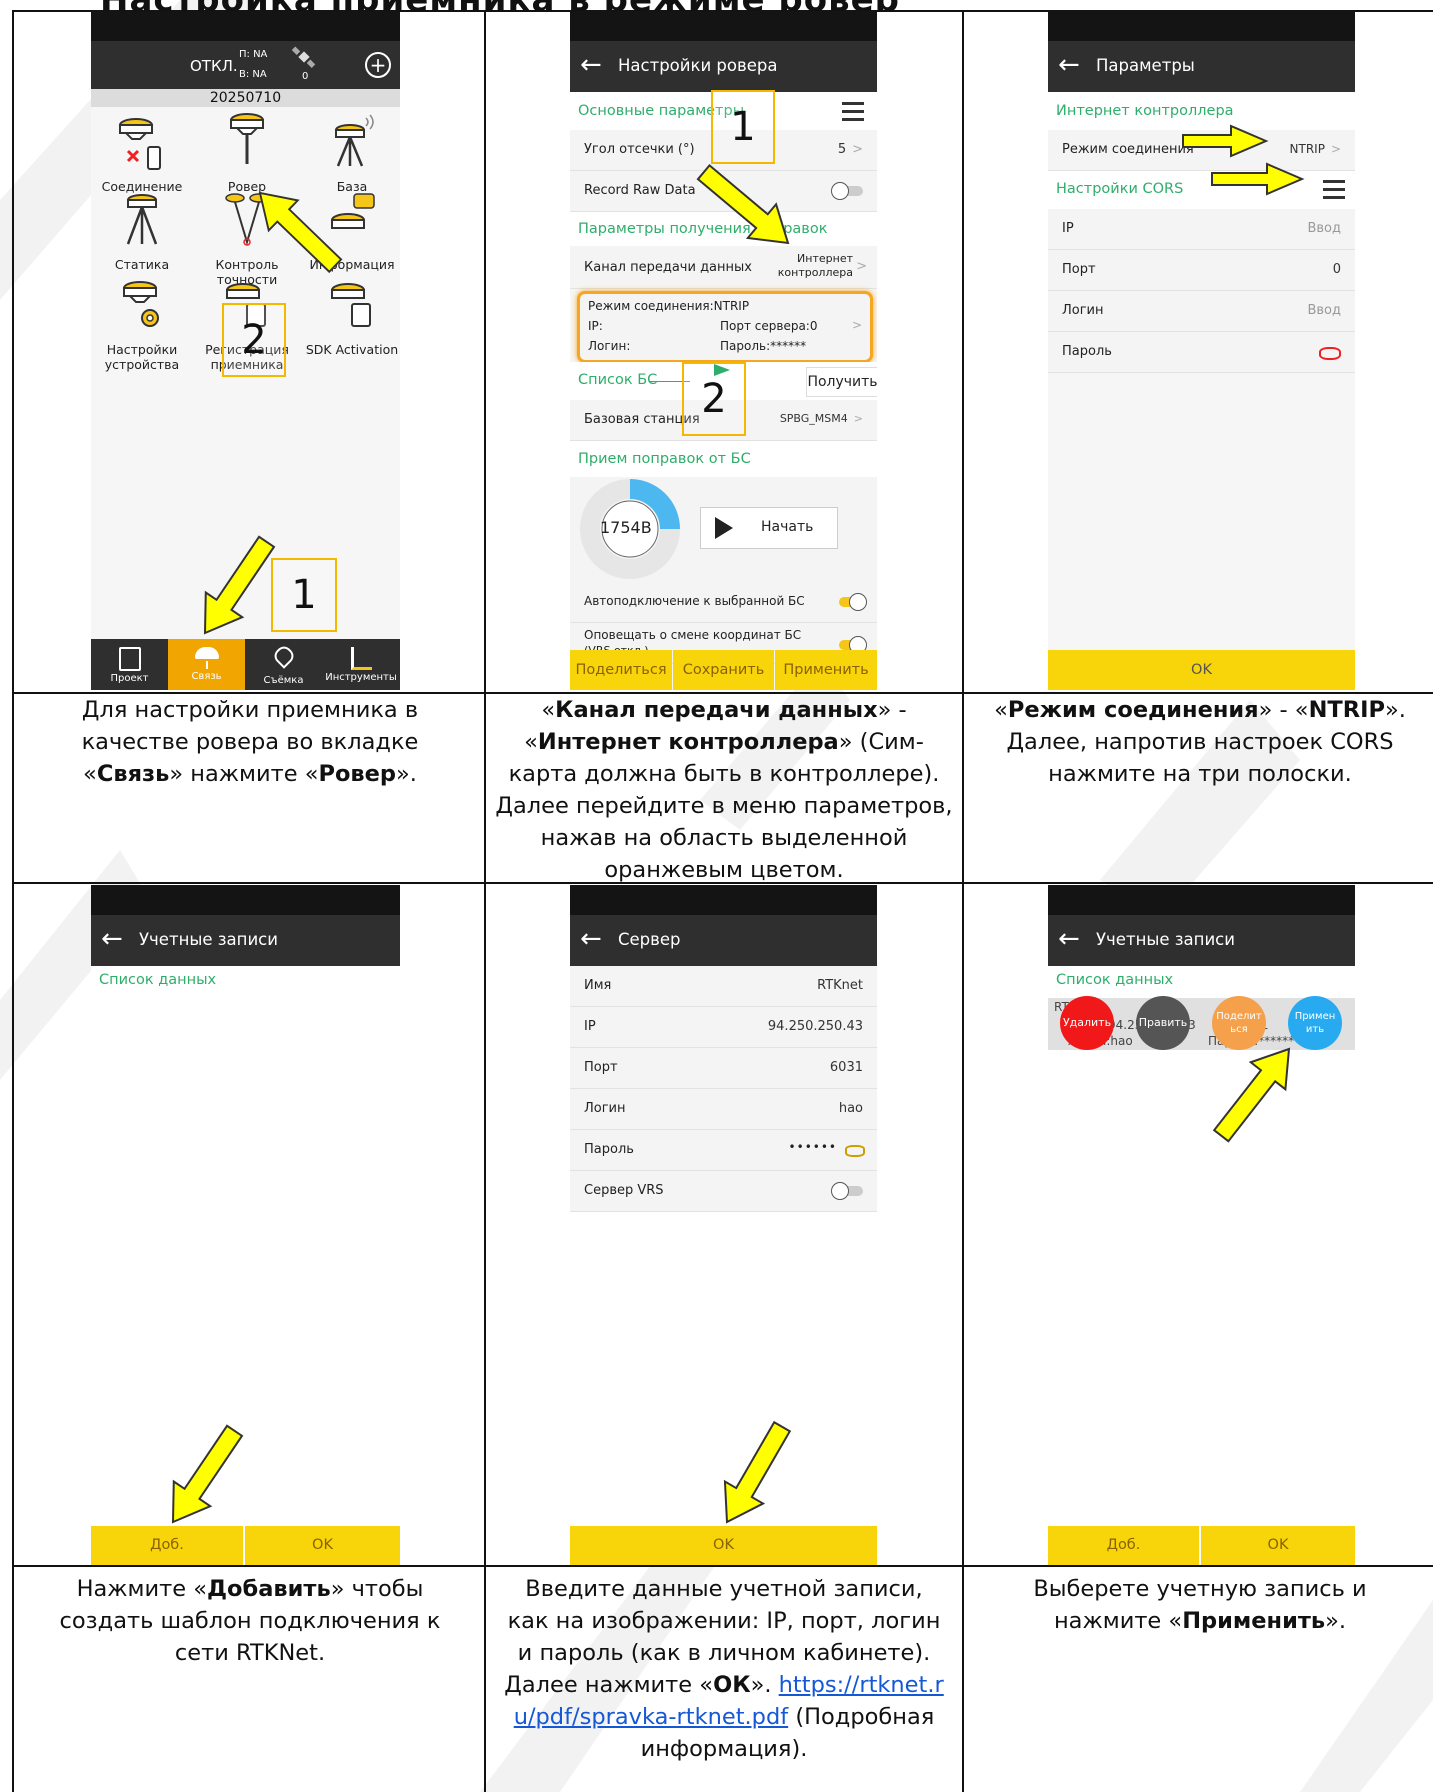 Image resolution: width=1433 pixels, height=1792 pixels. Describe the element at coordinates (1258, 179) in the screenshot. I see `arrow-to-cors-menu` at that location.